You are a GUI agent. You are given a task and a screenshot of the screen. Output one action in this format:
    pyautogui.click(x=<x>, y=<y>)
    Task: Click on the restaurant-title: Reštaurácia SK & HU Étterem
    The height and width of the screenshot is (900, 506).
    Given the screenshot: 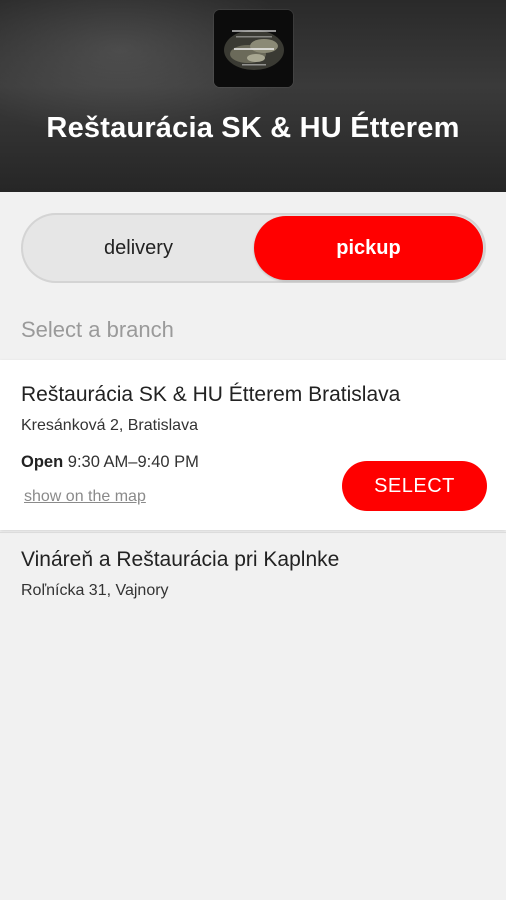 What is the action you would take?
    pyautogui.click(x=253, y=128)
    